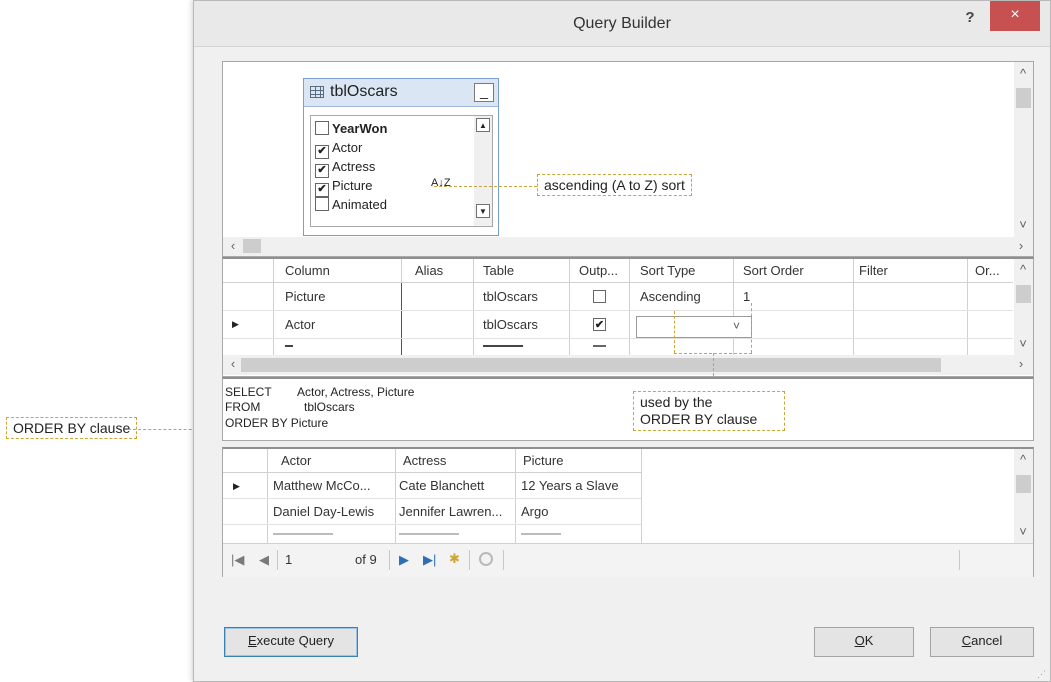 This screenshot has width=1051, height=682. I want to click on ok-button: OK, so click(864, 642).